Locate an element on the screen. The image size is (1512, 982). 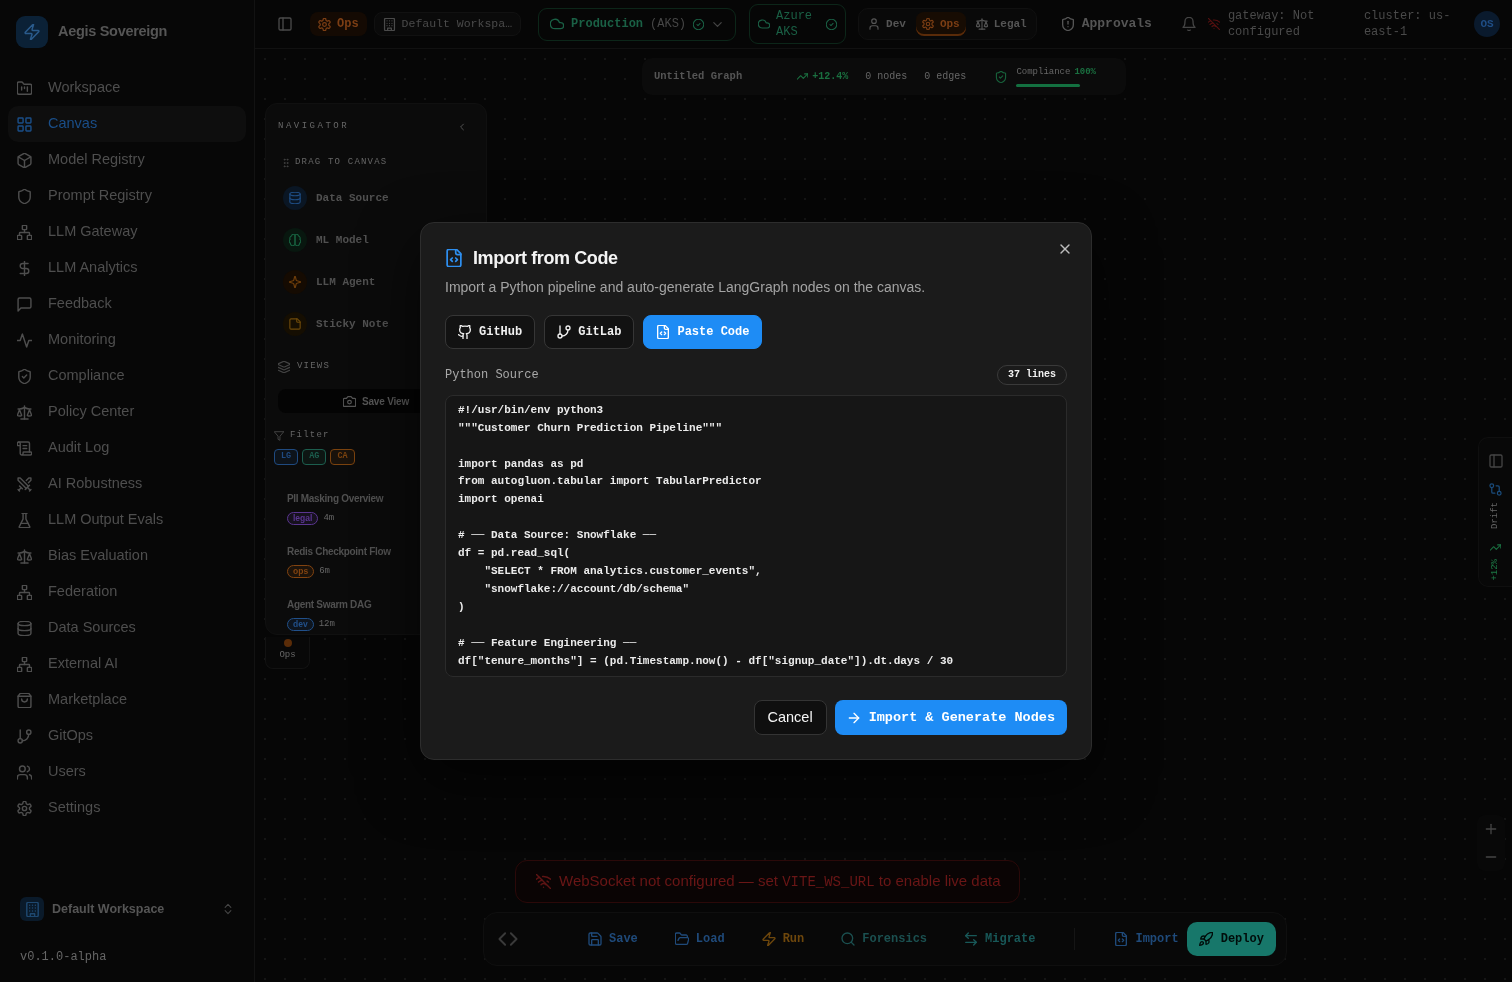
view-age: 12m is located at coordinates (326, 624).